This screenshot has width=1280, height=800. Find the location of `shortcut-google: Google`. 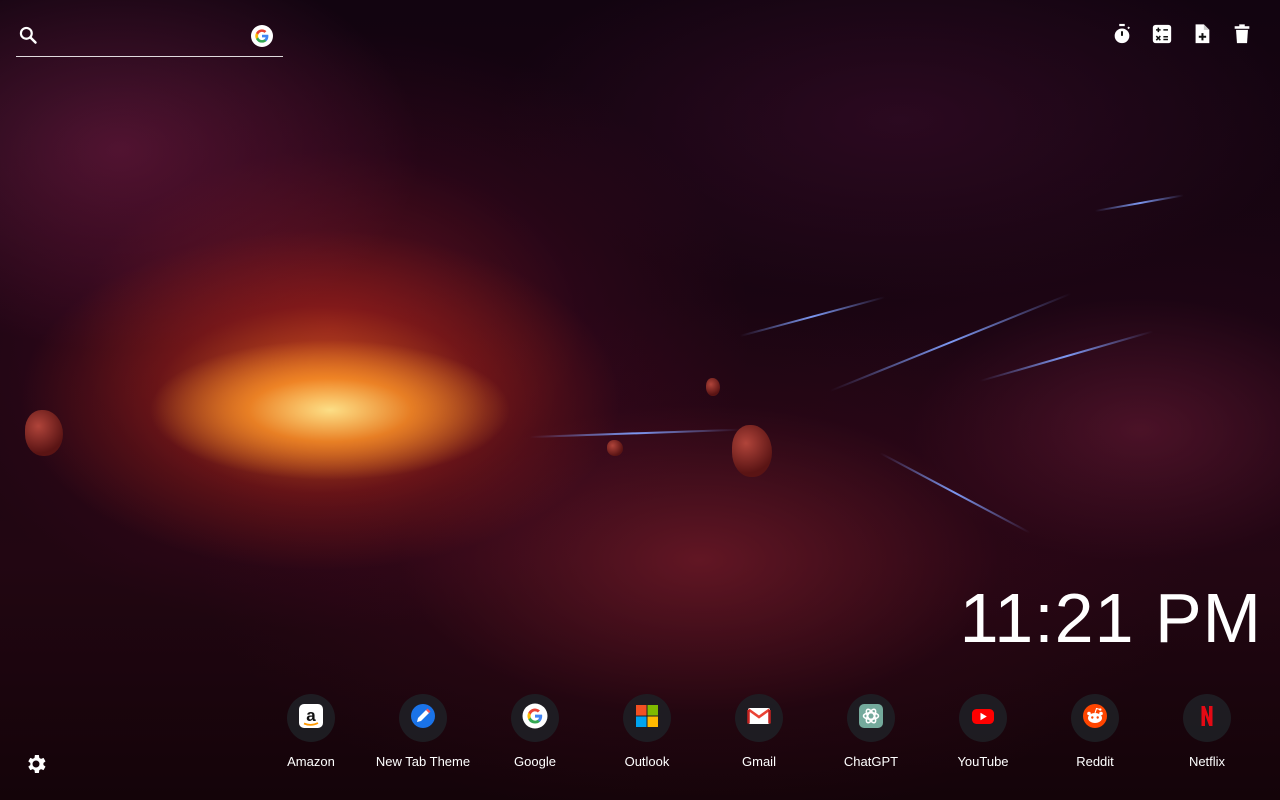

shortcut-google: Google is located at coordinates (535, 731).